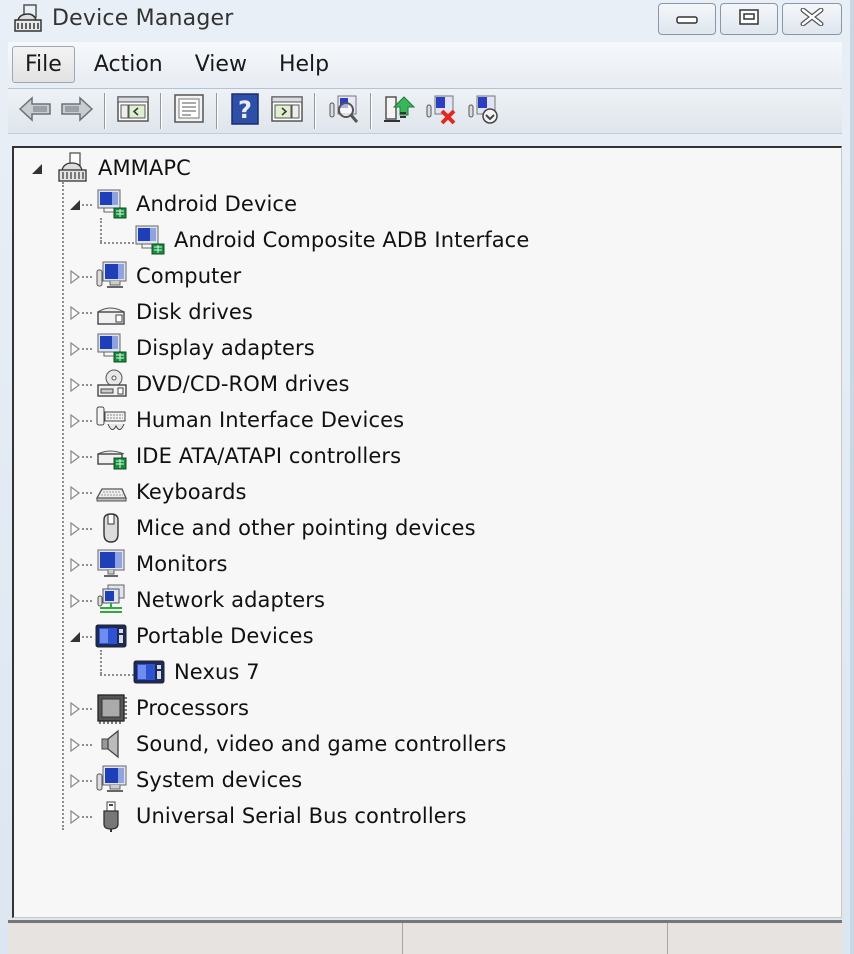 The image size is (854, 954). I want to click on maximize-button, so click(749, 19).